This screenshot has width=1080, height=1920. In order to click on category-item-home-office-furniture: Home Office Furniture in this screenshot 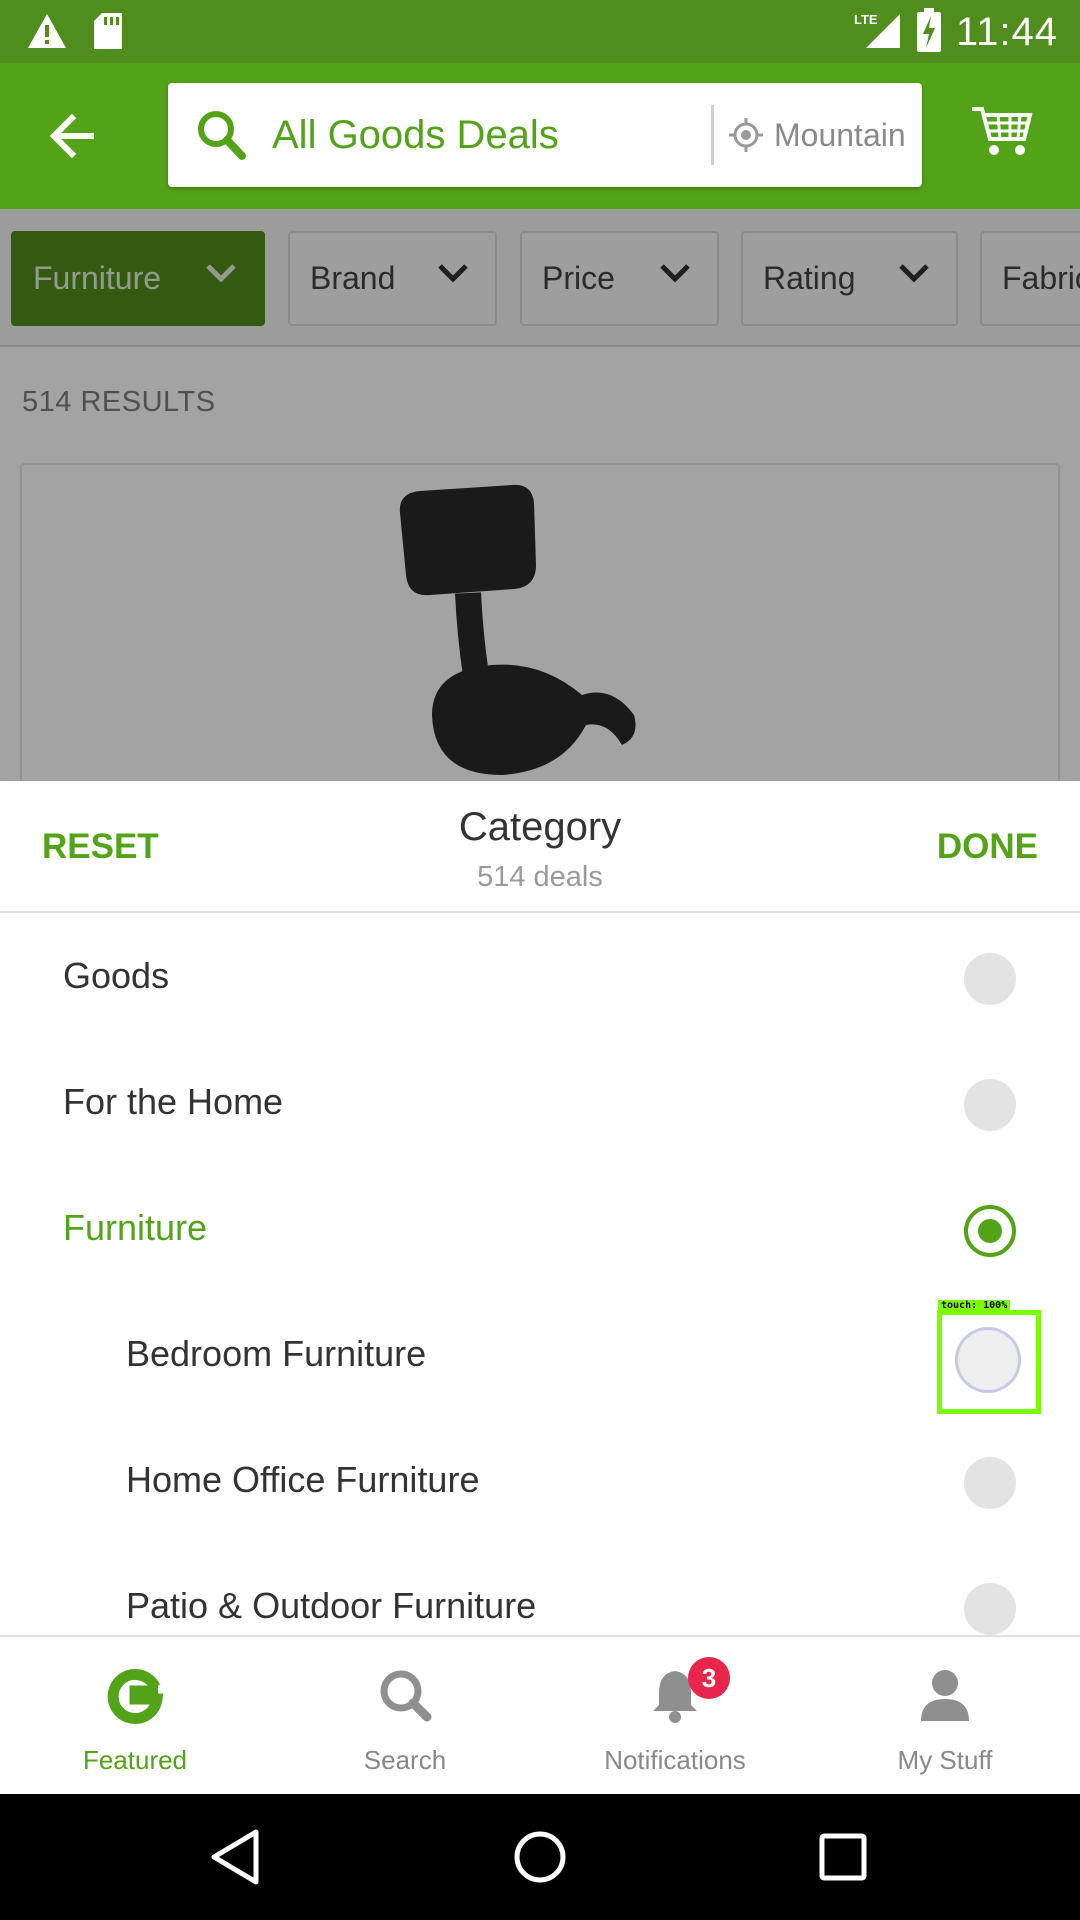, I will do `click(540, 1480)`.